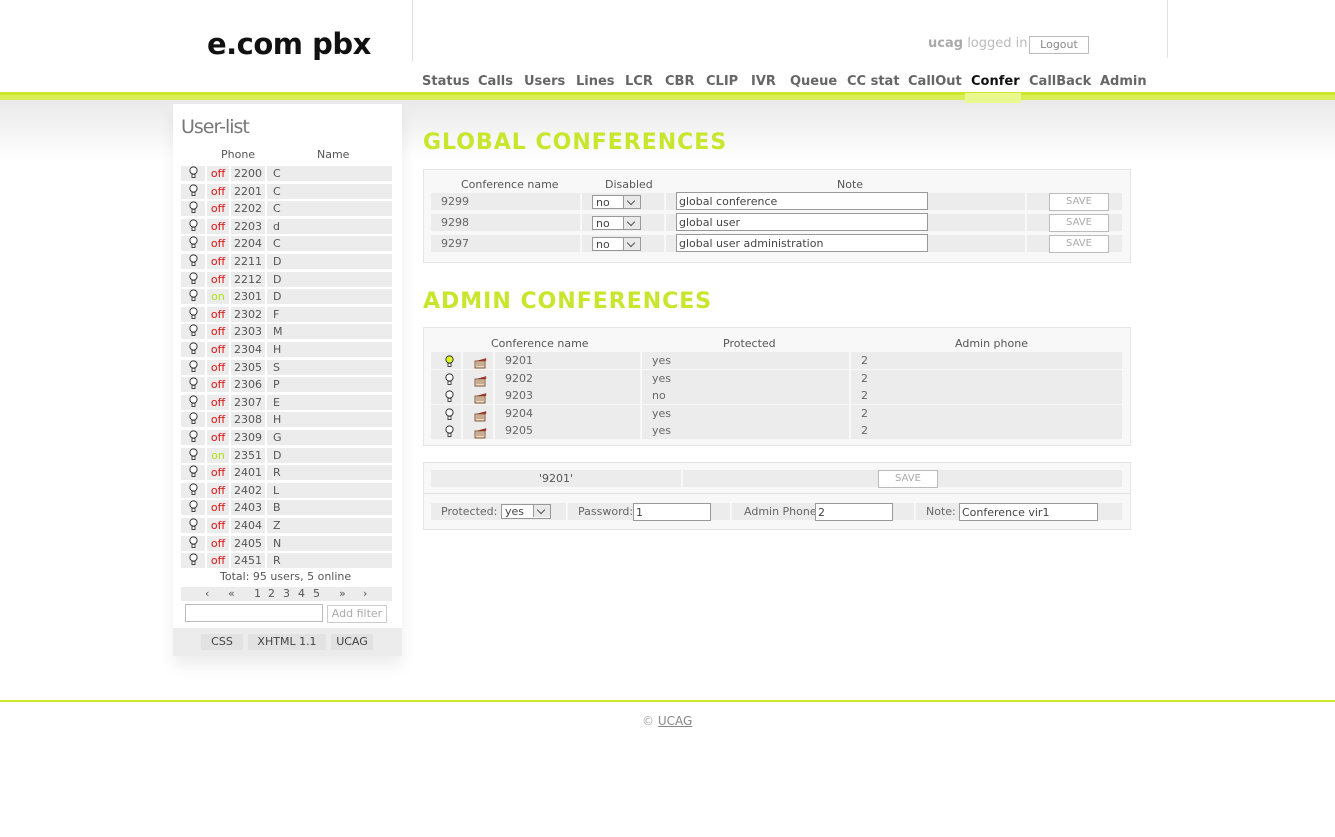  What do you see at coordinates (248, 209) in the screenshot?
I see `user-phone: 2202` at bounding box center [248, 209].